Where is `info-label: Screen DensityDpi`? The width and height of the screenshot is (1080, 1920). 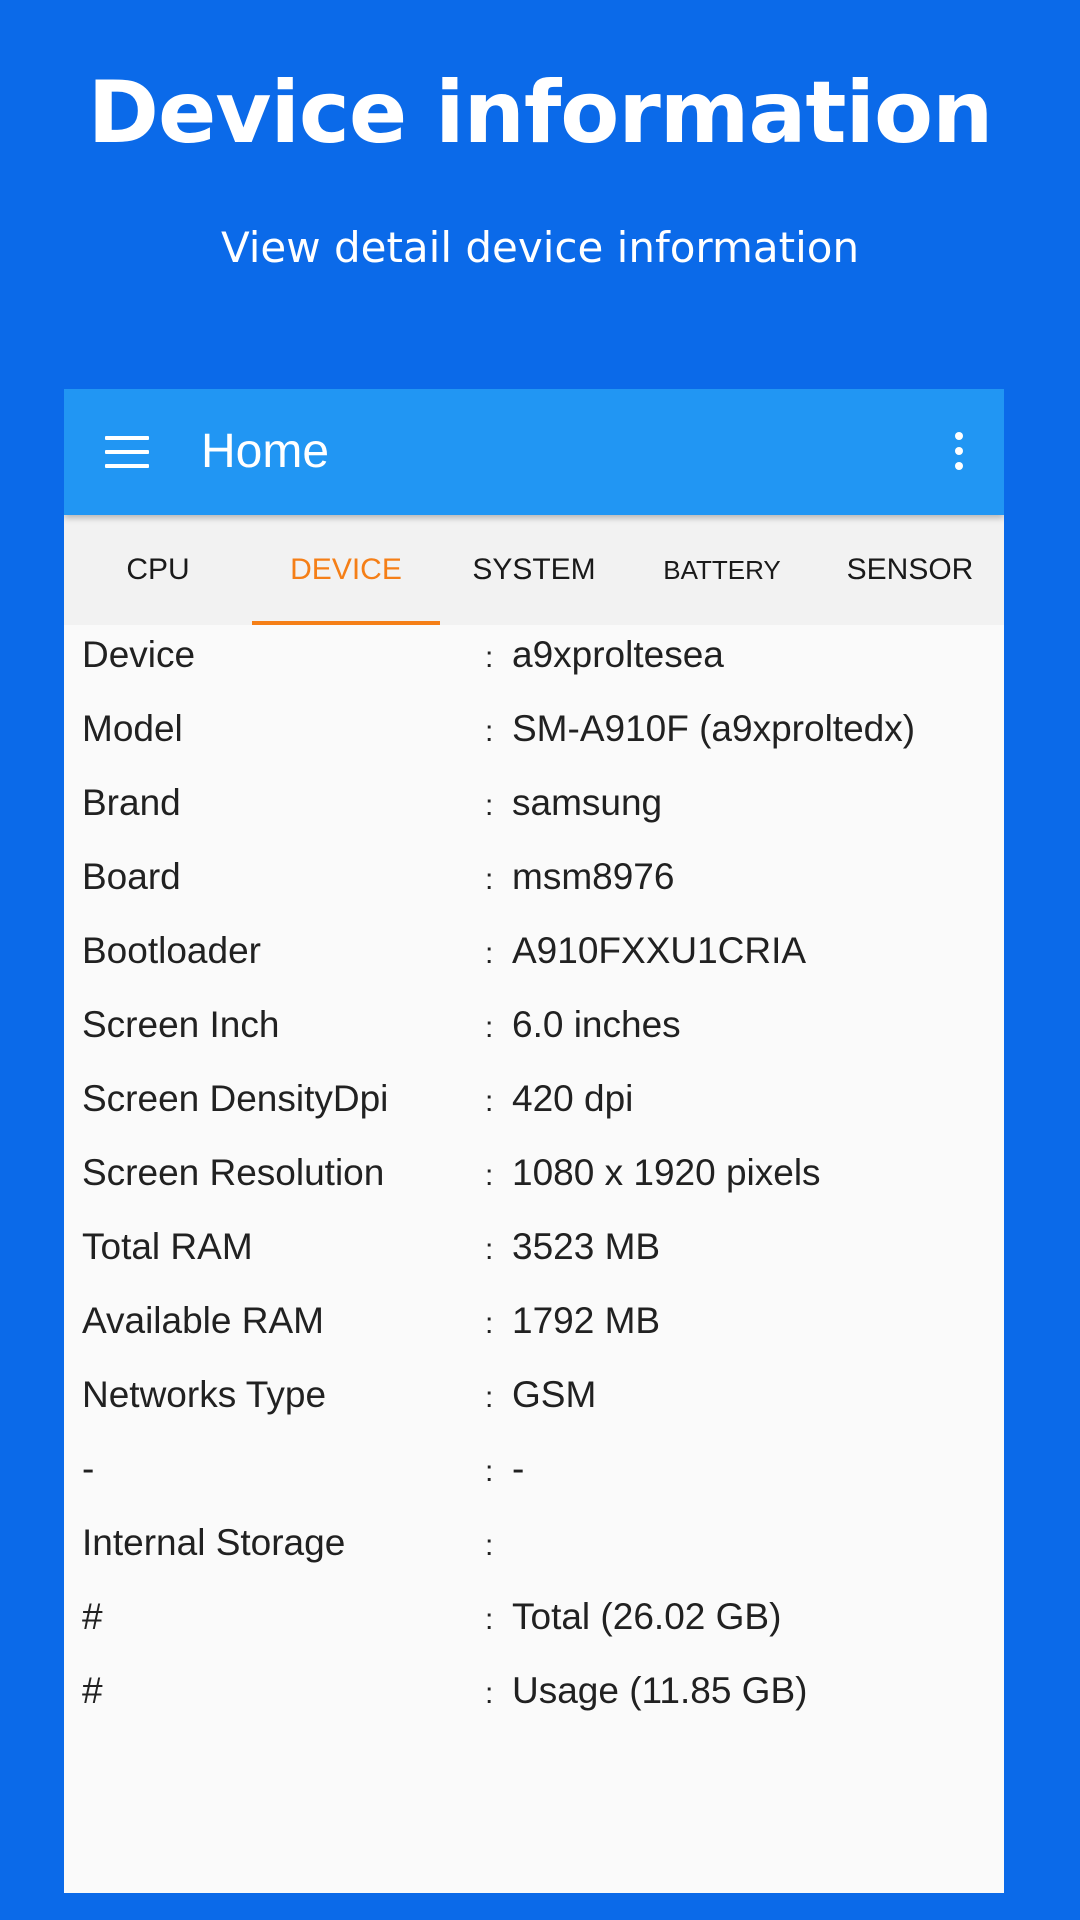 info-label: Screen DensityDpi is located at coordinates (235, 1098).